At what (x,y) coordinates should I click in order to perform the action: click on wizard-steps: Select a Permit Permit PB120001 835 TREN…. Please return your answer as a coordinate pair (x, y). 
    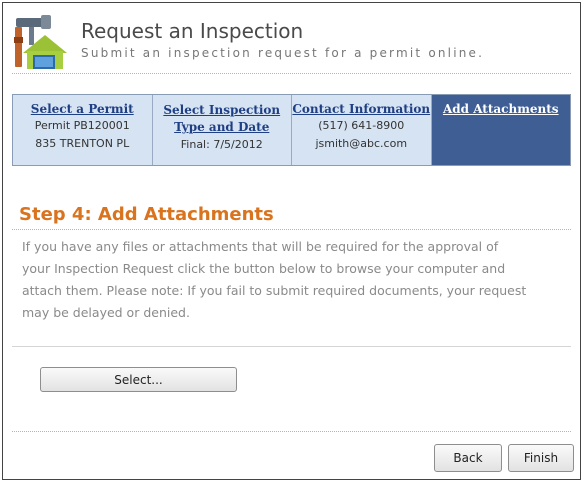
    Looking at the image, I should click on (291, 130).